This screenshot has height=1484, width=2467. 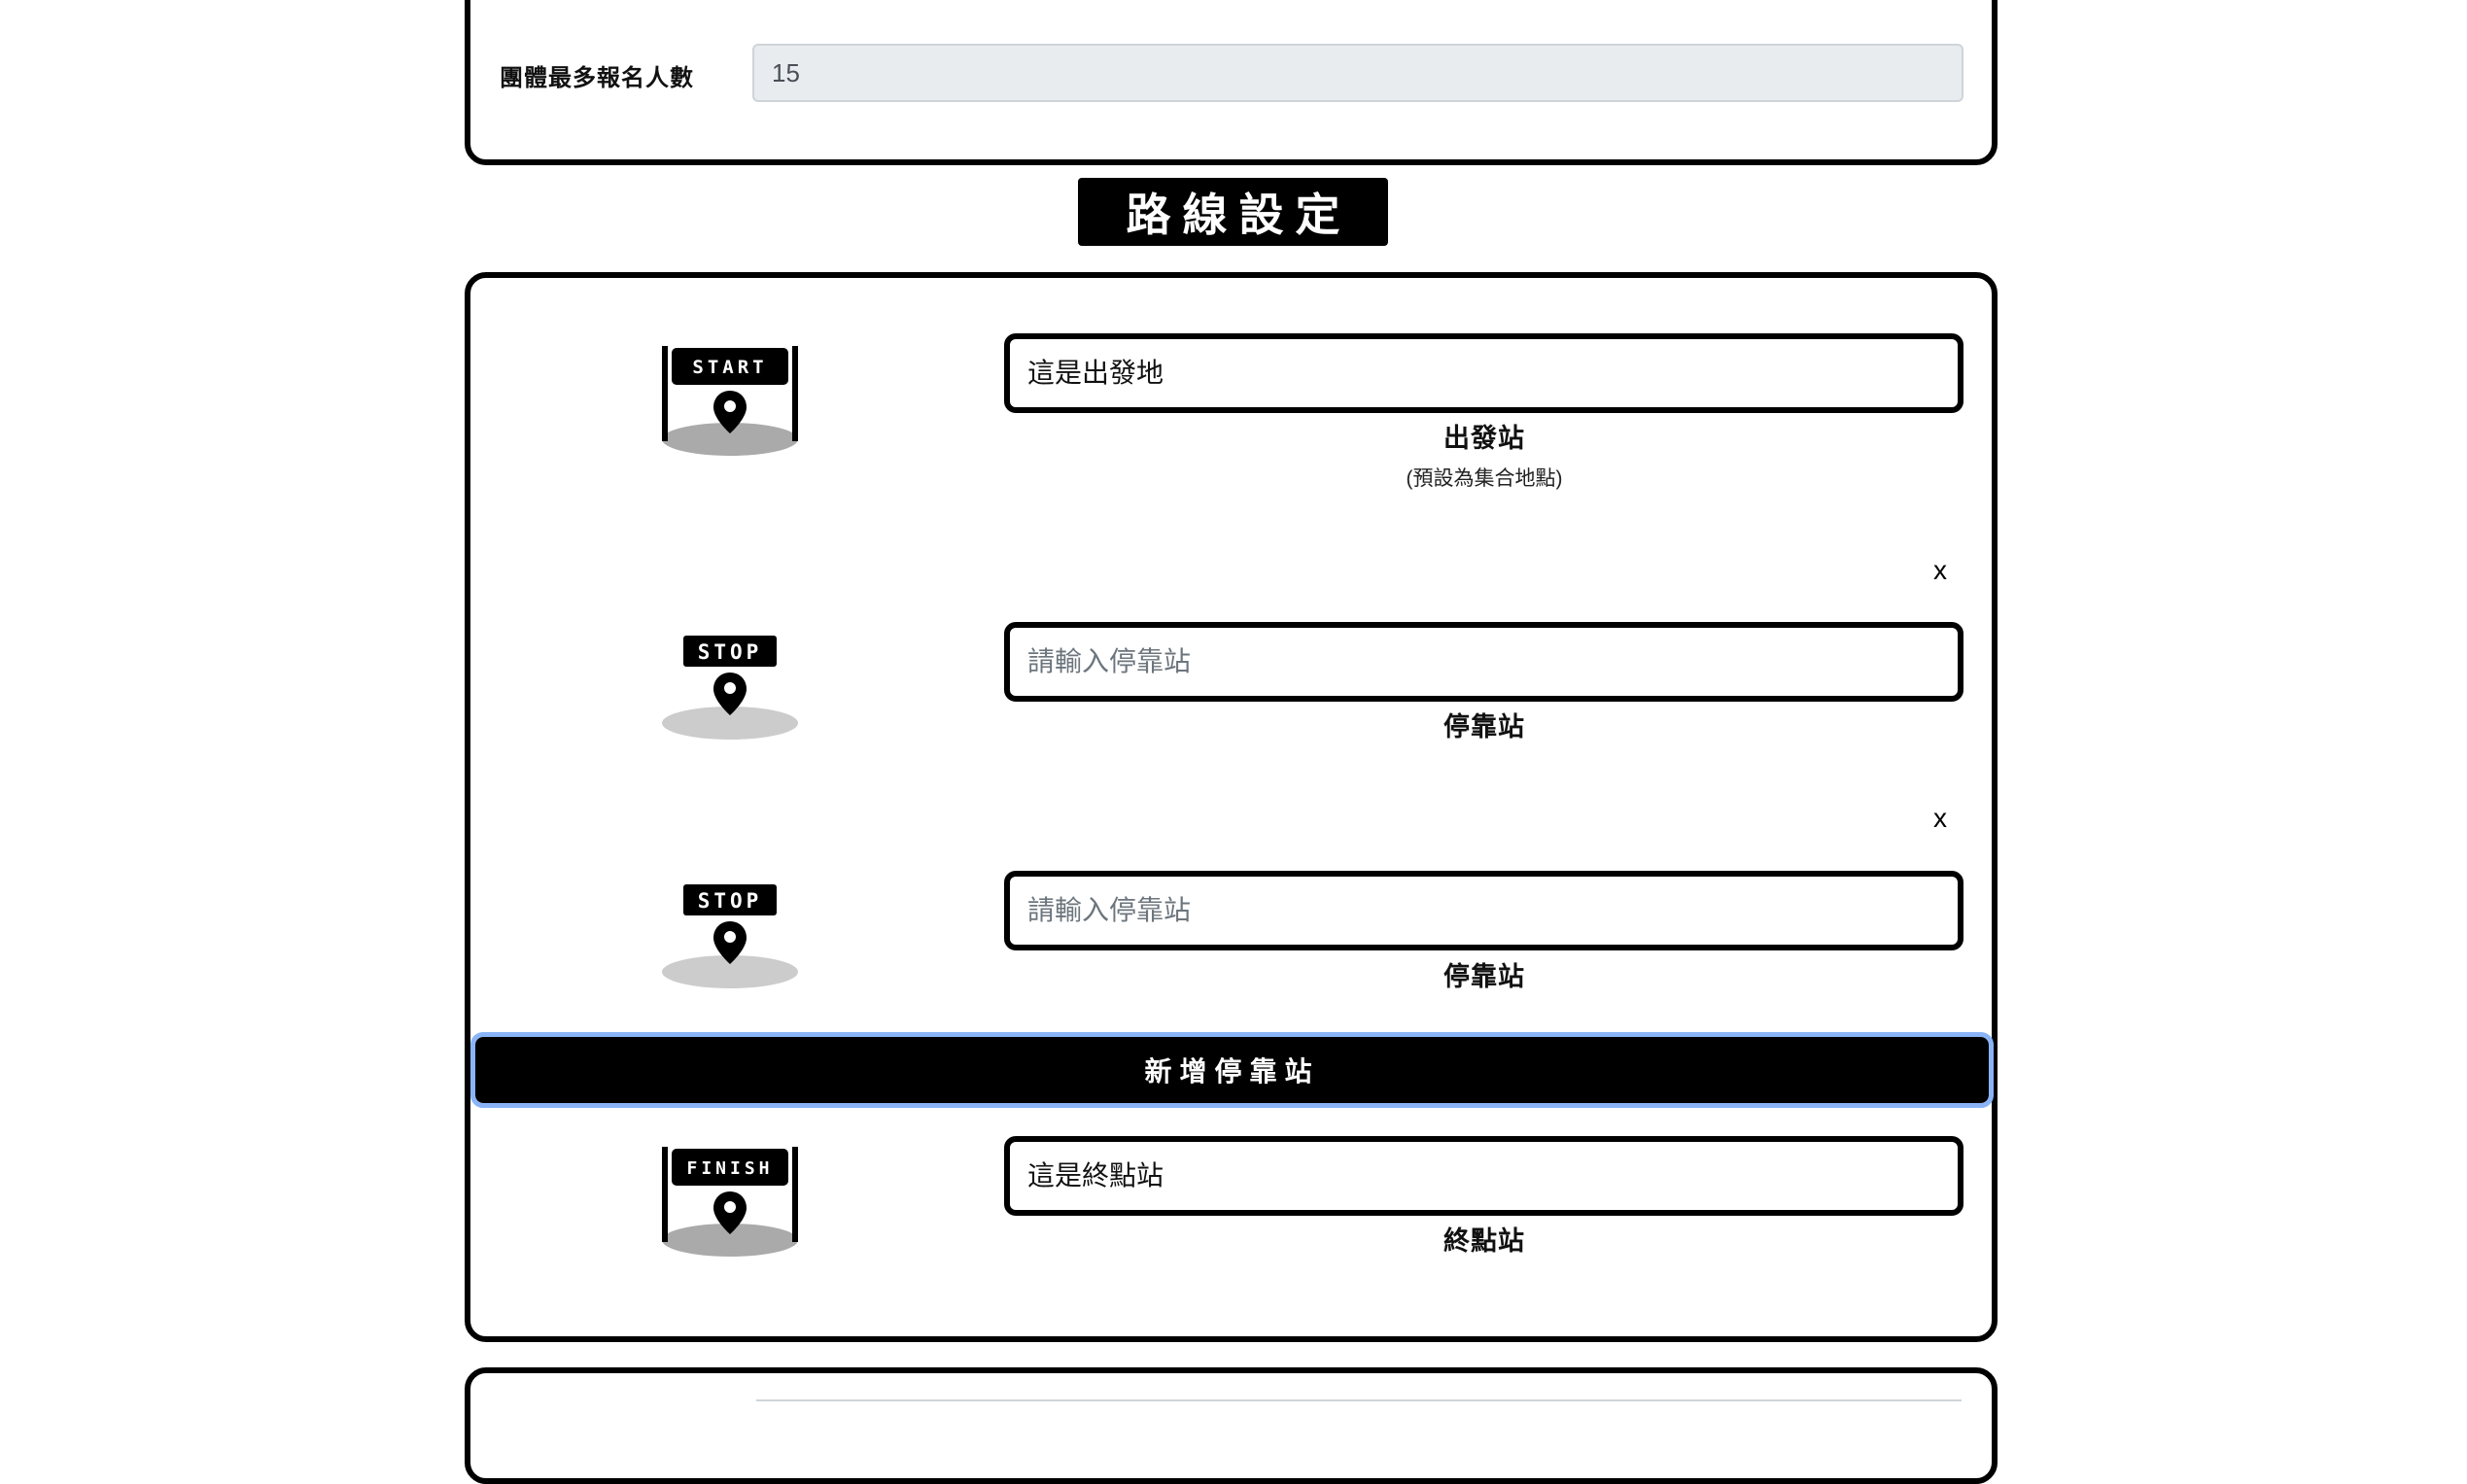 I want to click on stop-2-label: 停靠站, so click(x=1484, y=976).